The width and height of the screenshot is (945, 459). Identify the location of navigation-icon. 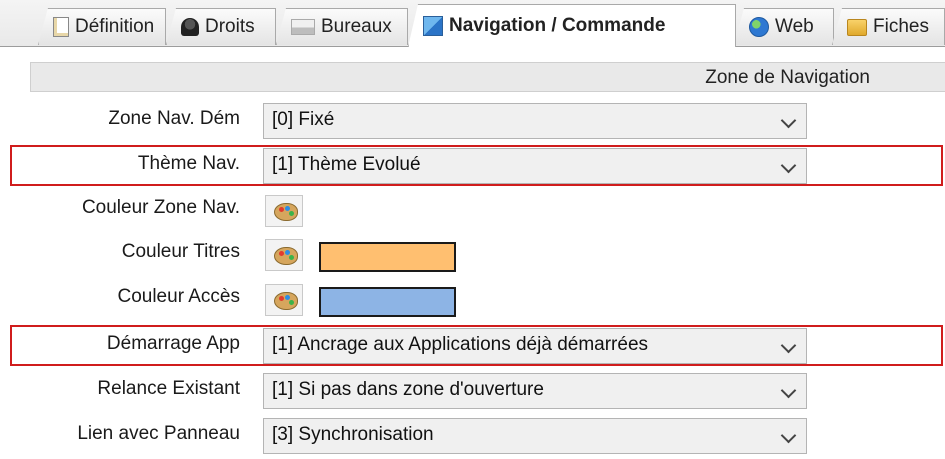
(433, 26).